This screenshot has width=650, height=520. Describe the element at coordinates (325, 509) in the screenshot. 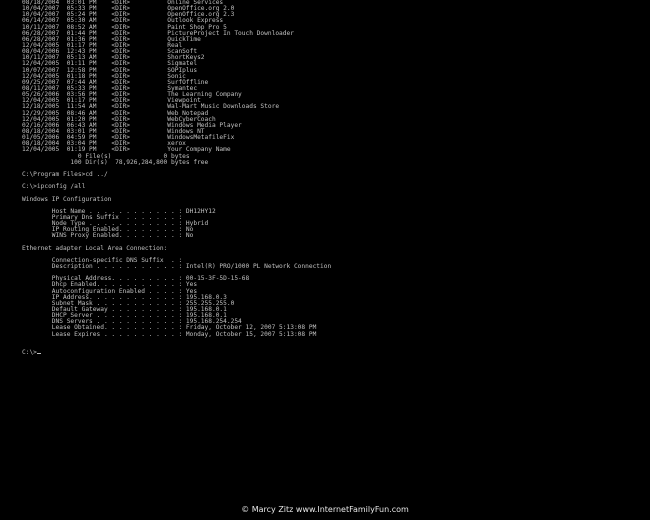

I see `copyright-watermark: © Marcy Zitz www.InternetFamilyFun.com` at that location.